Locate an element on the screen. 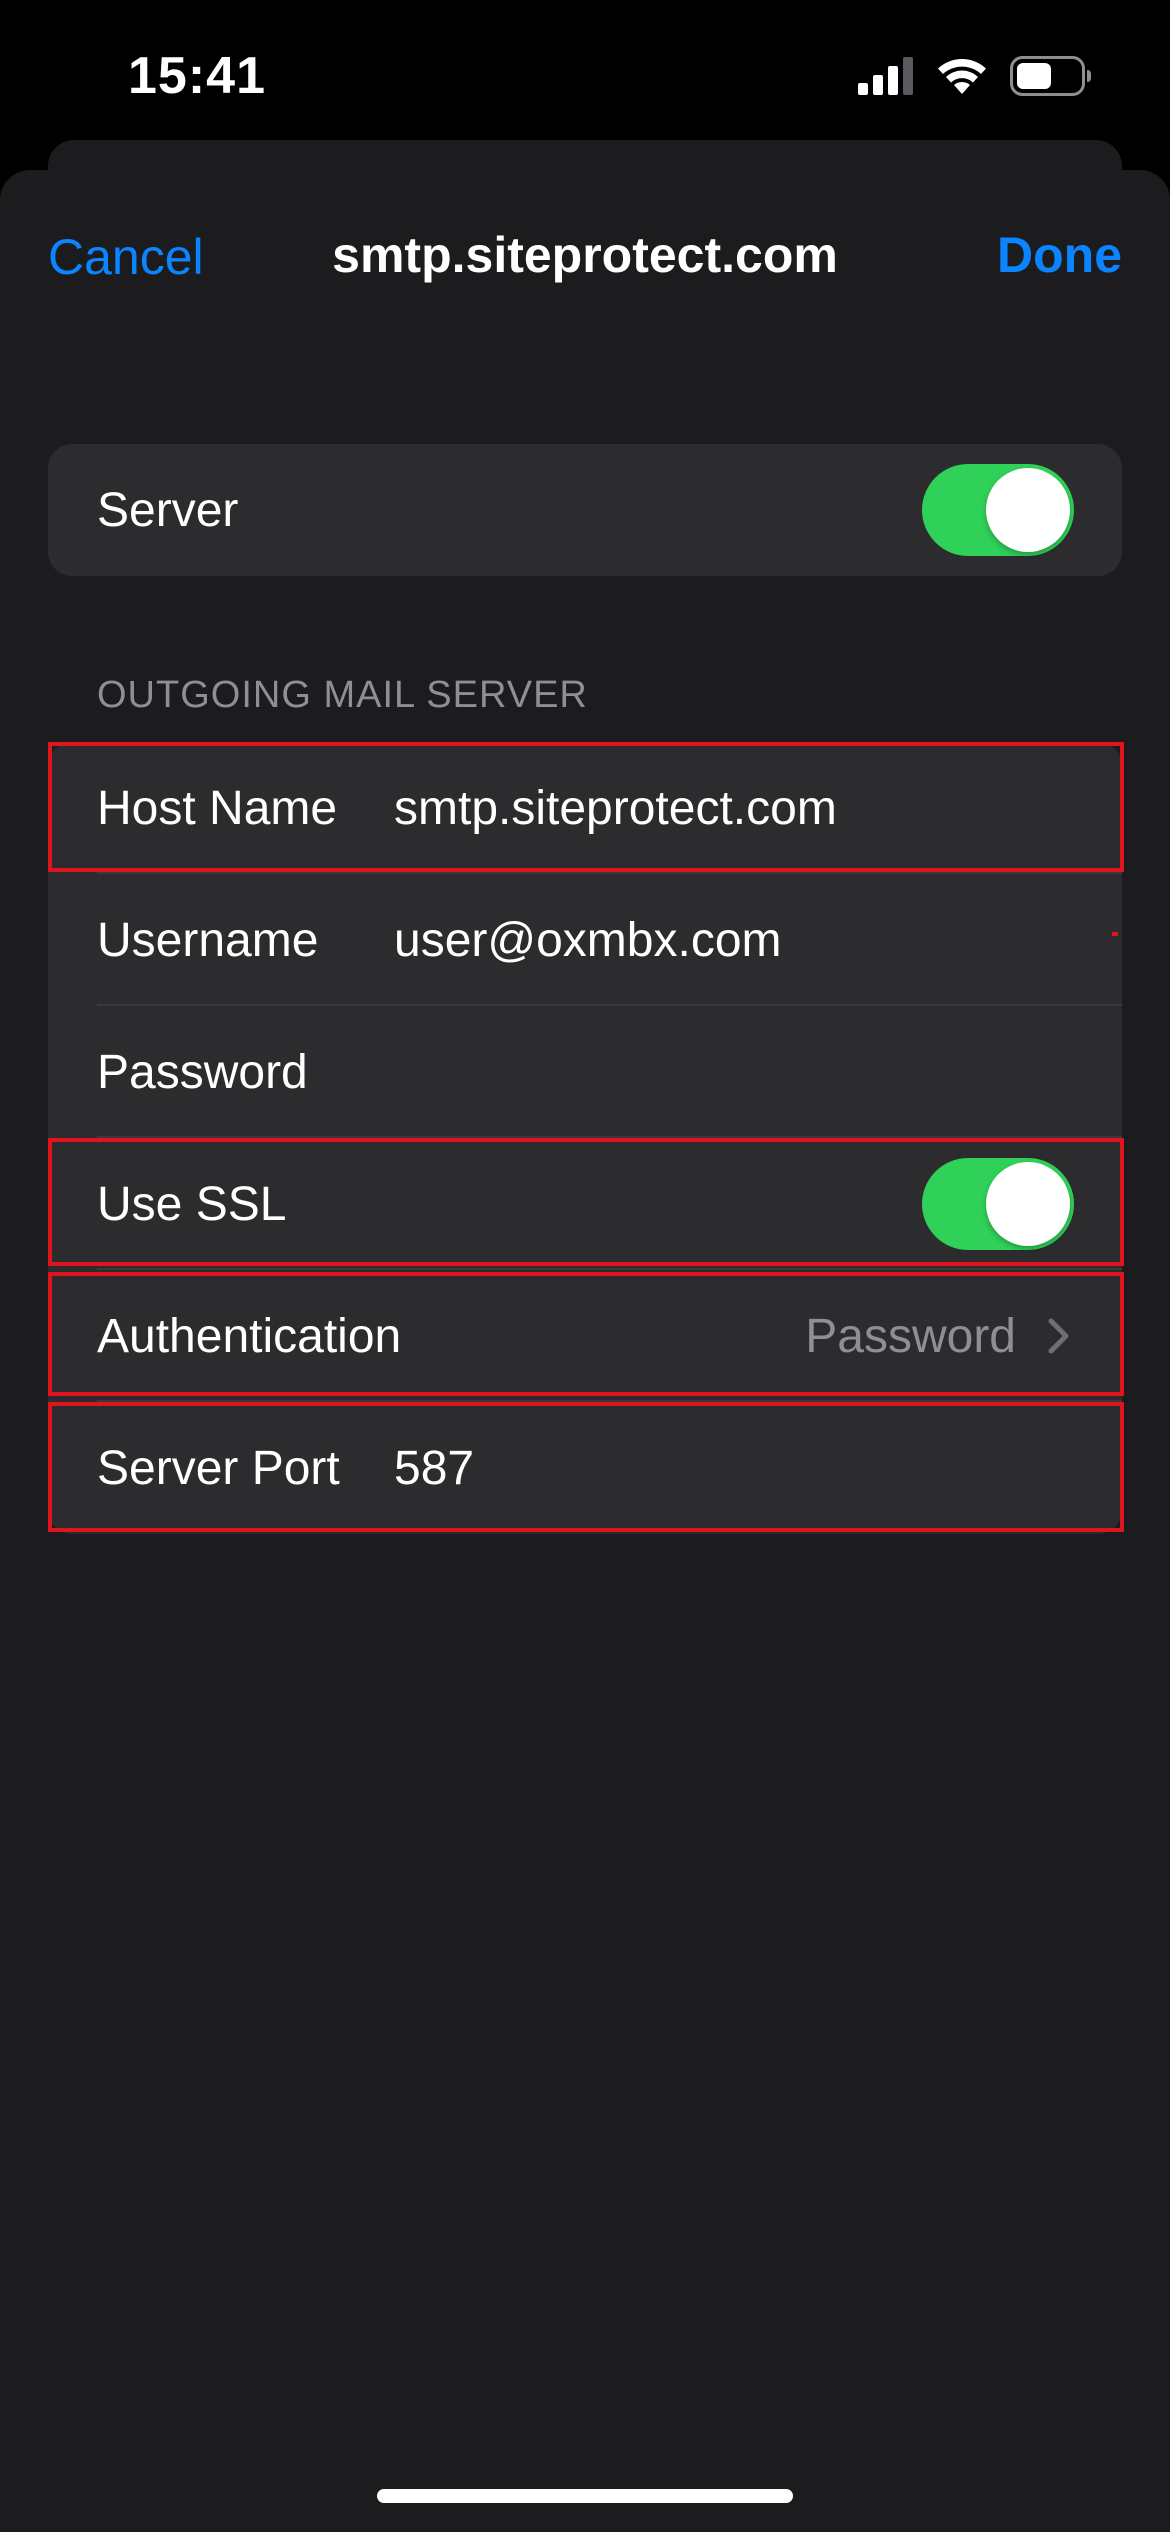  done-button: Done is located at coordinates (1059, 255).